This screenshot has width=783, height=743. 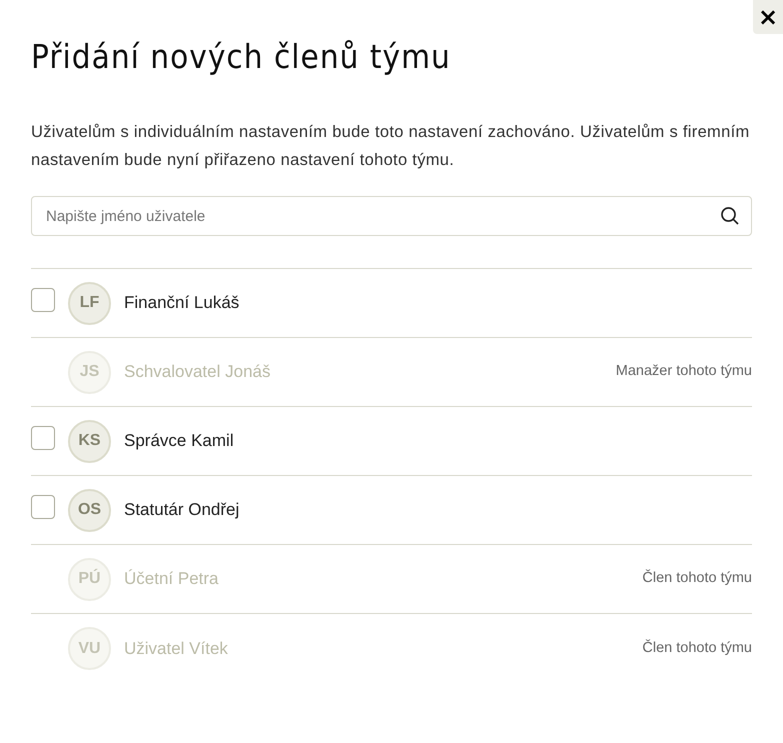 I want to click on user-name: Účetní Petra, so click(x=171, y=579).